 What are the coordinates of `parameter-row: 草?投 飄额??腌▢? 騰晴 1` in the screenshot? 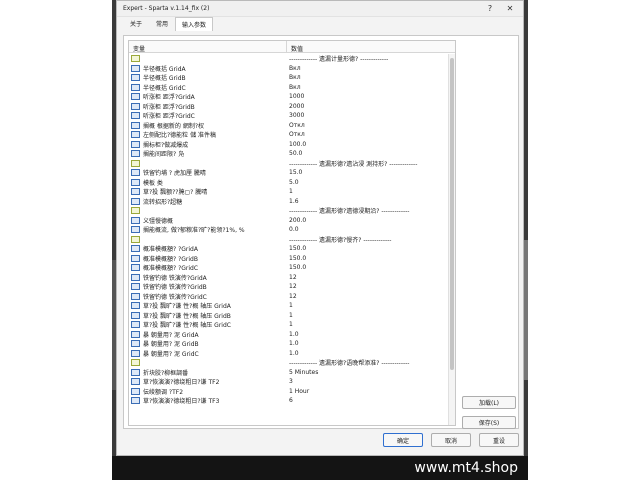 It's located at (289, 192).